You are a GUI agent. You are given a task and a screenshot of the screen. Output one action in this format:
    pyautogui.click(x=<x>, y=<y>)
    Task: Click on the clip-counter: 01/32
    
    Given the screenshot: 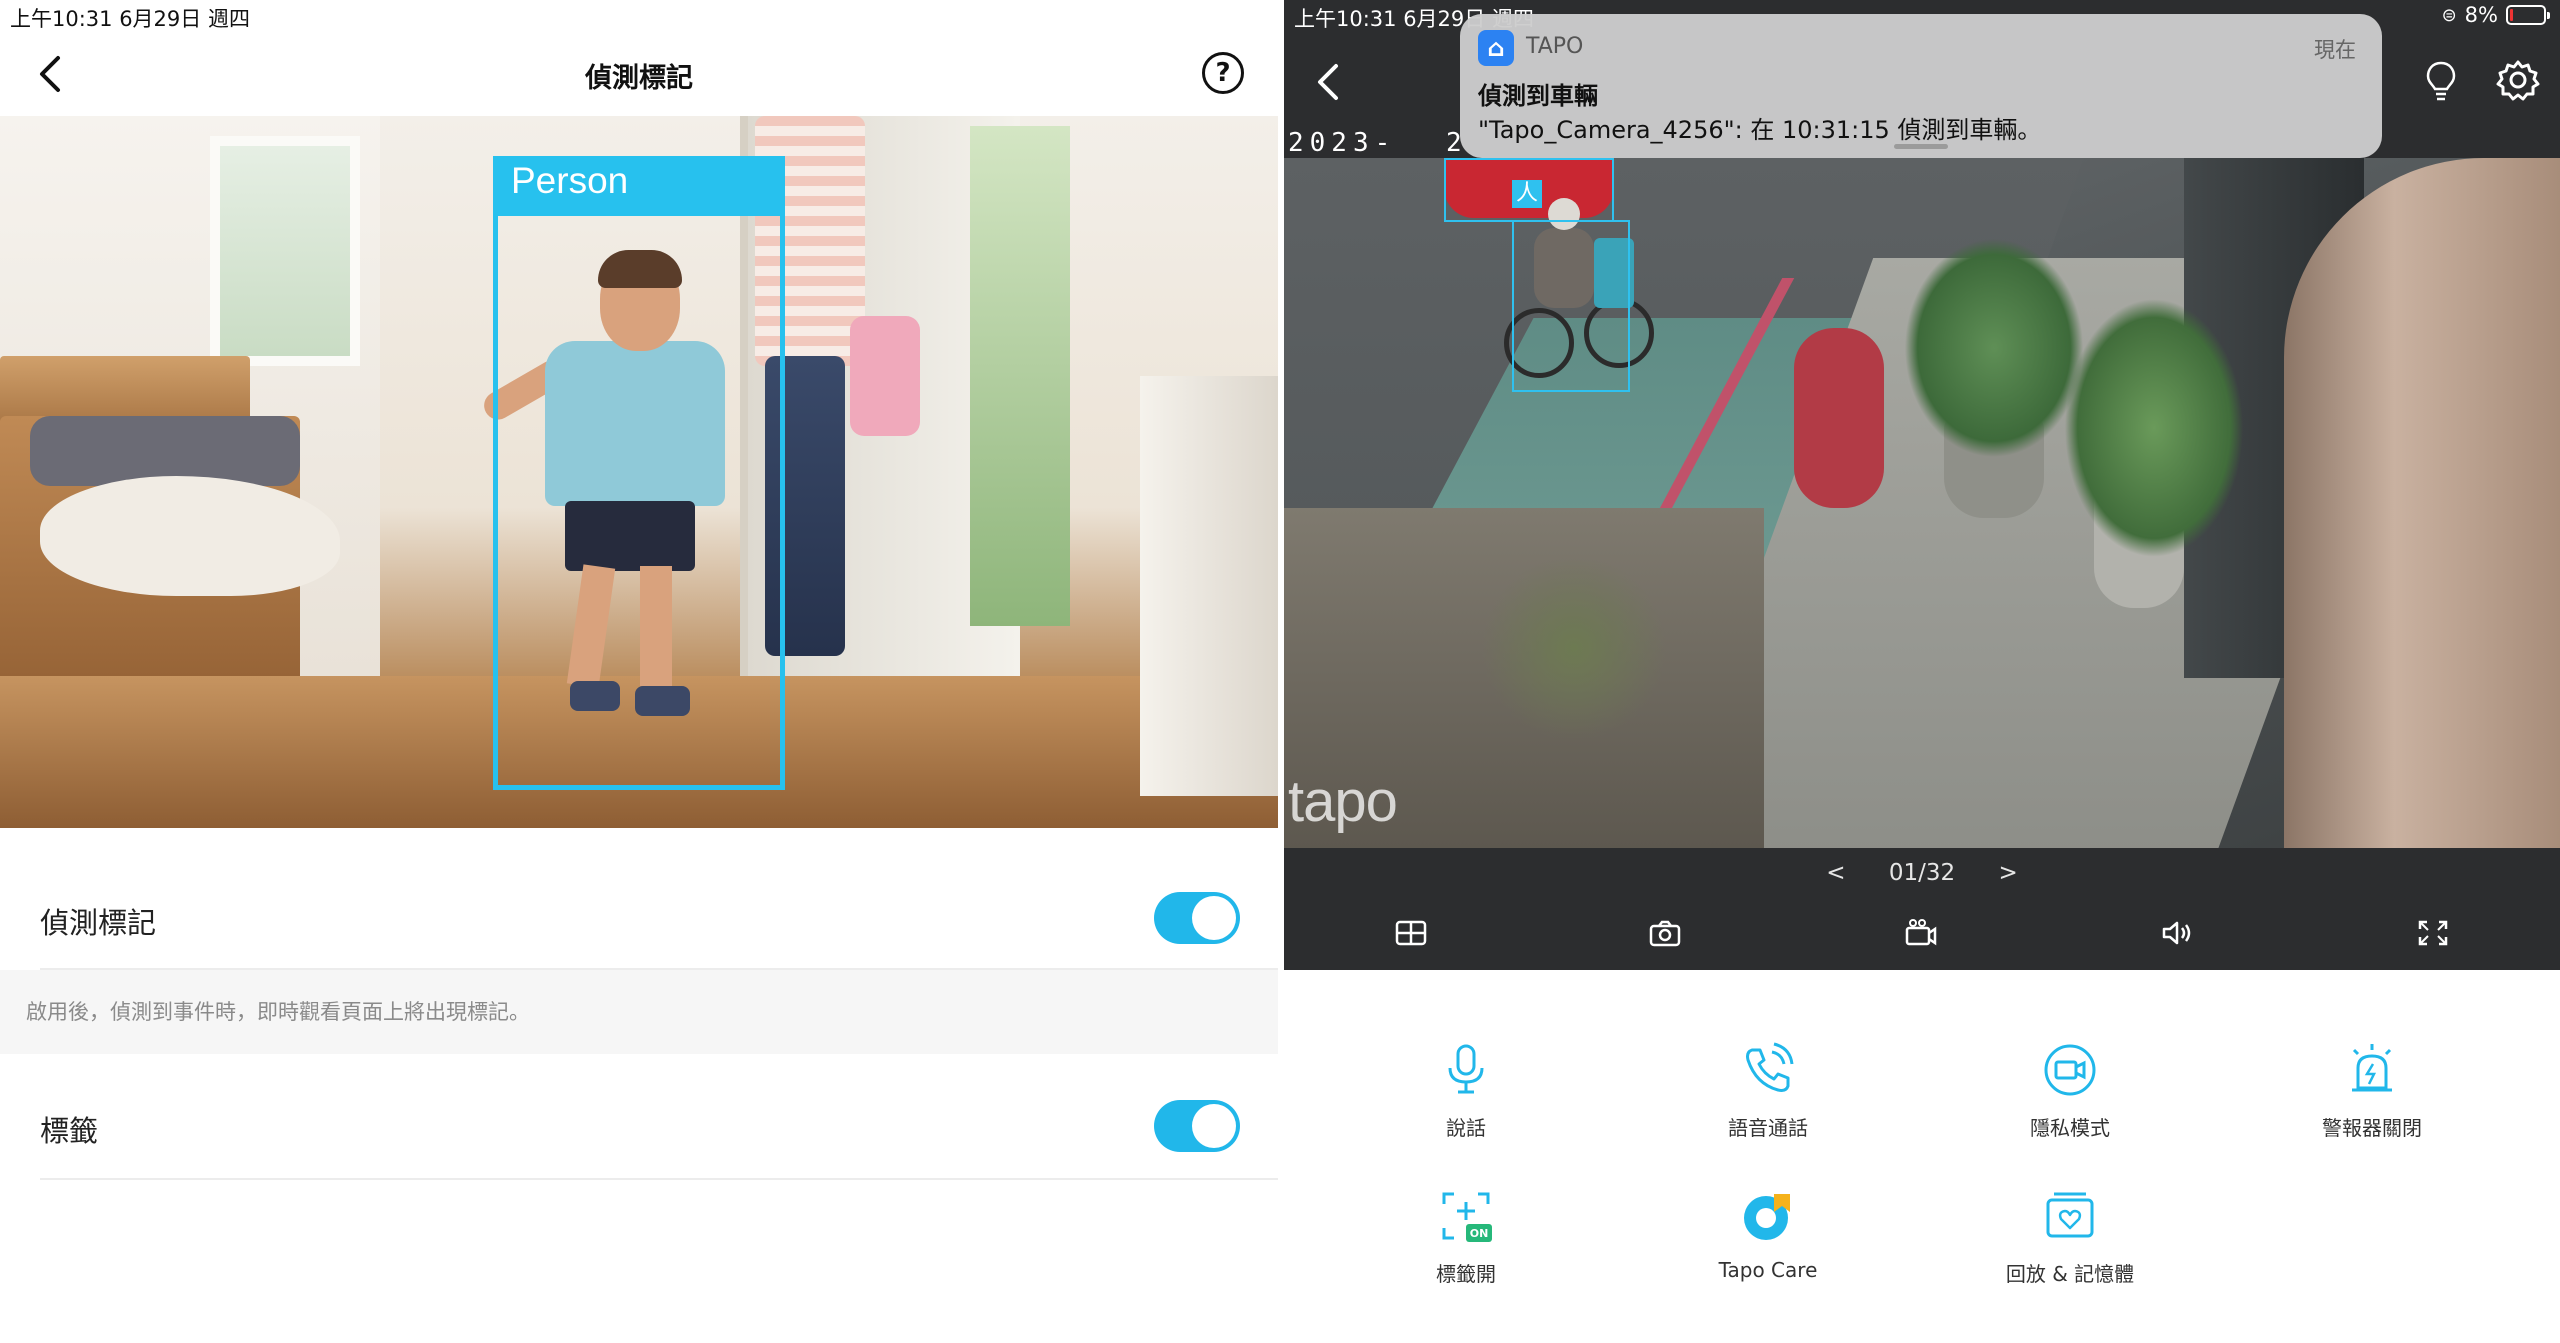 What is the action you would take?
    pyautogui.click(x=1922, y=873)
    